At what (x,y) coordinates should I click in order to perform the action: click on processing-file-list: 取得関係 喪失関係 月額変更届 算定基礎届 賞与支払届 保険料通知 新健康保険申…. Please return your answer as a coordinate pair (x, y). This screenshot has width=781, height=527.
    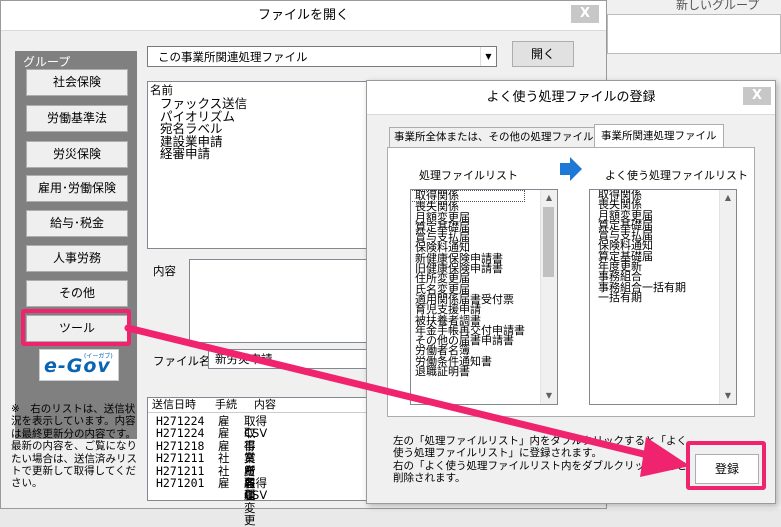
    Looking at the image, I should click on (484, 297).